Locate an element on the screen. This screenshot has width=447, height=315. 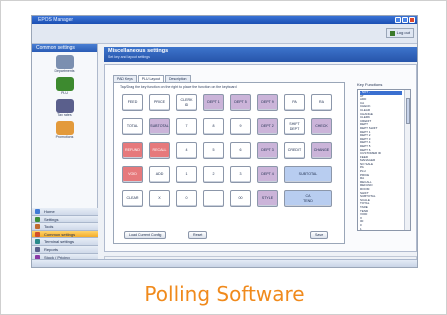
tab: Description is located at coordinates (178, 78).